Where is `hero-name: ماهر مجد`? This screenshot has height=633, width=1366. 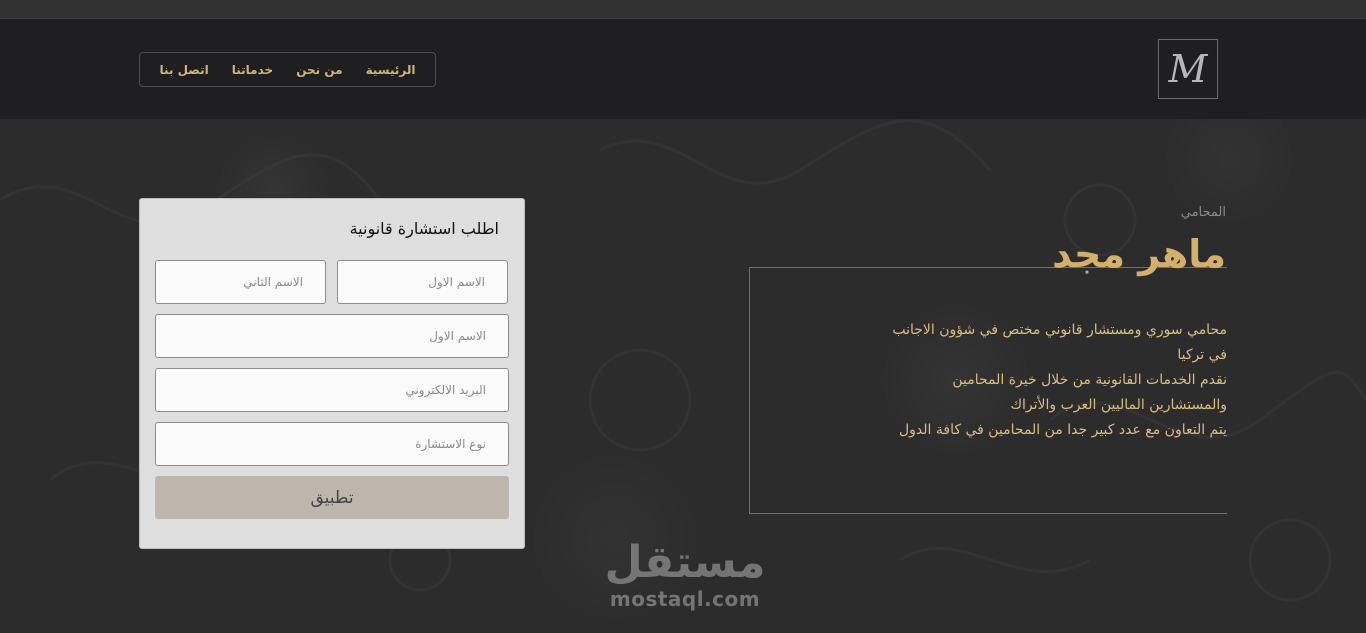 hero-name: ماهر مجد is located at coordinates (1139, 254).